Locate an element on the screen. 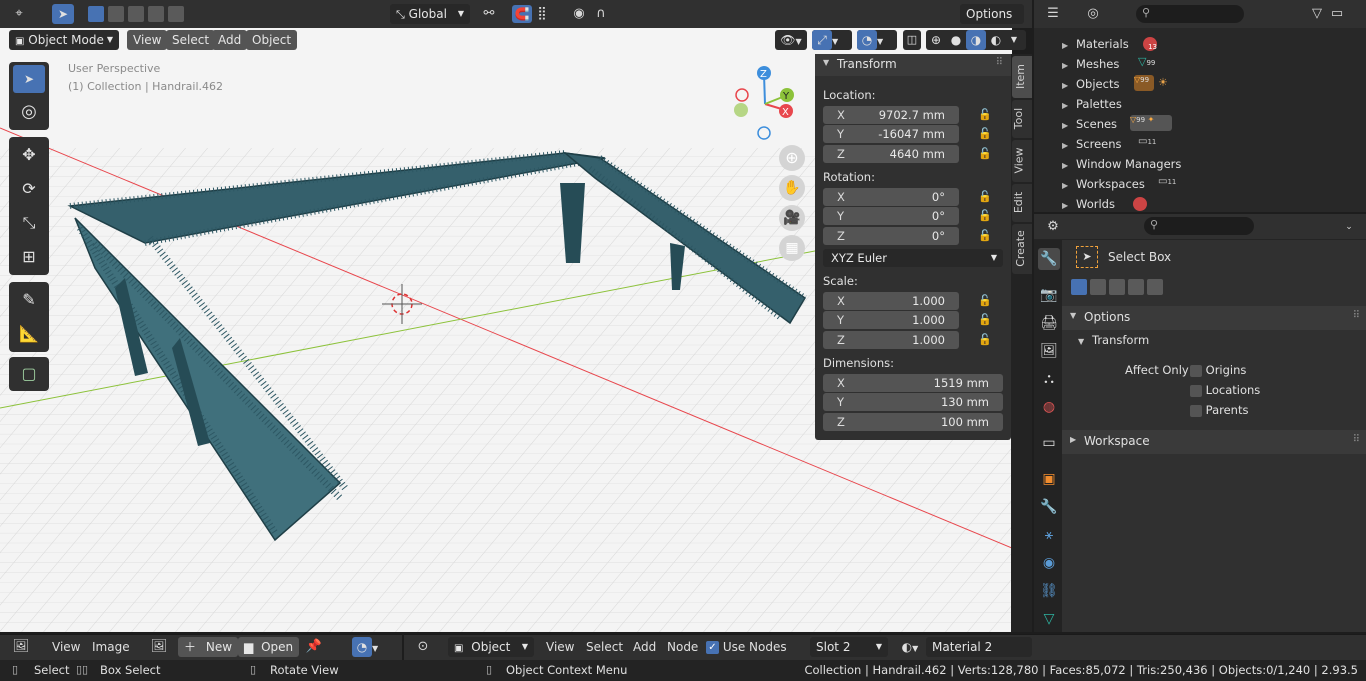  add-cube-icon: ▢ is located at coordinates (29, 374).